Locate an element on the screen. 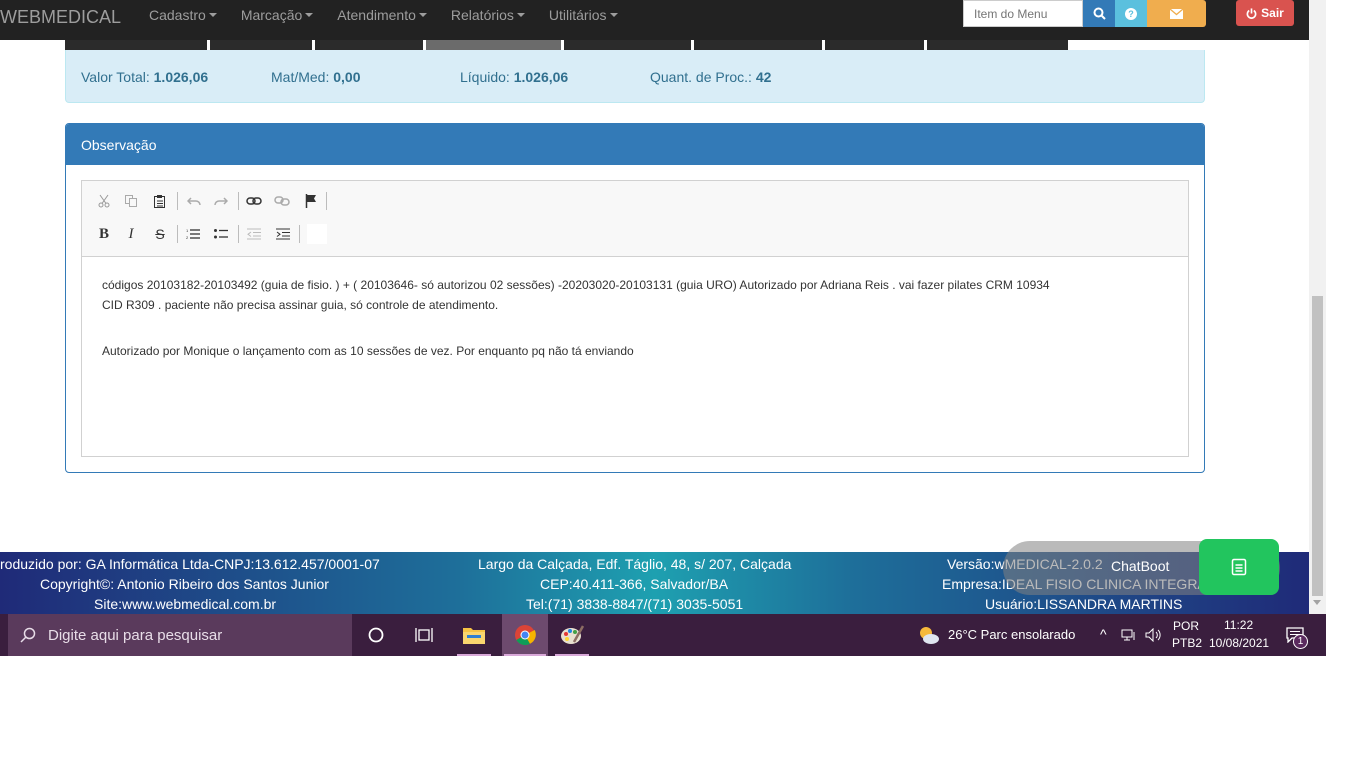 Image resolution: width=1366 pixels, height=768 pixels. menu-relatorios: Relatórios is located at coordinates (488, 15).